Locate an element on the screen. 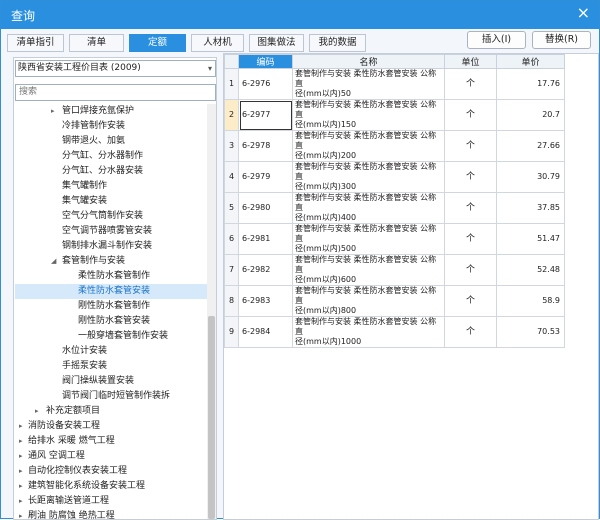 Image resolution: width=600 pixels, height=520 pixels. cell-price: 58.9 is located at coordinates (530, 301).